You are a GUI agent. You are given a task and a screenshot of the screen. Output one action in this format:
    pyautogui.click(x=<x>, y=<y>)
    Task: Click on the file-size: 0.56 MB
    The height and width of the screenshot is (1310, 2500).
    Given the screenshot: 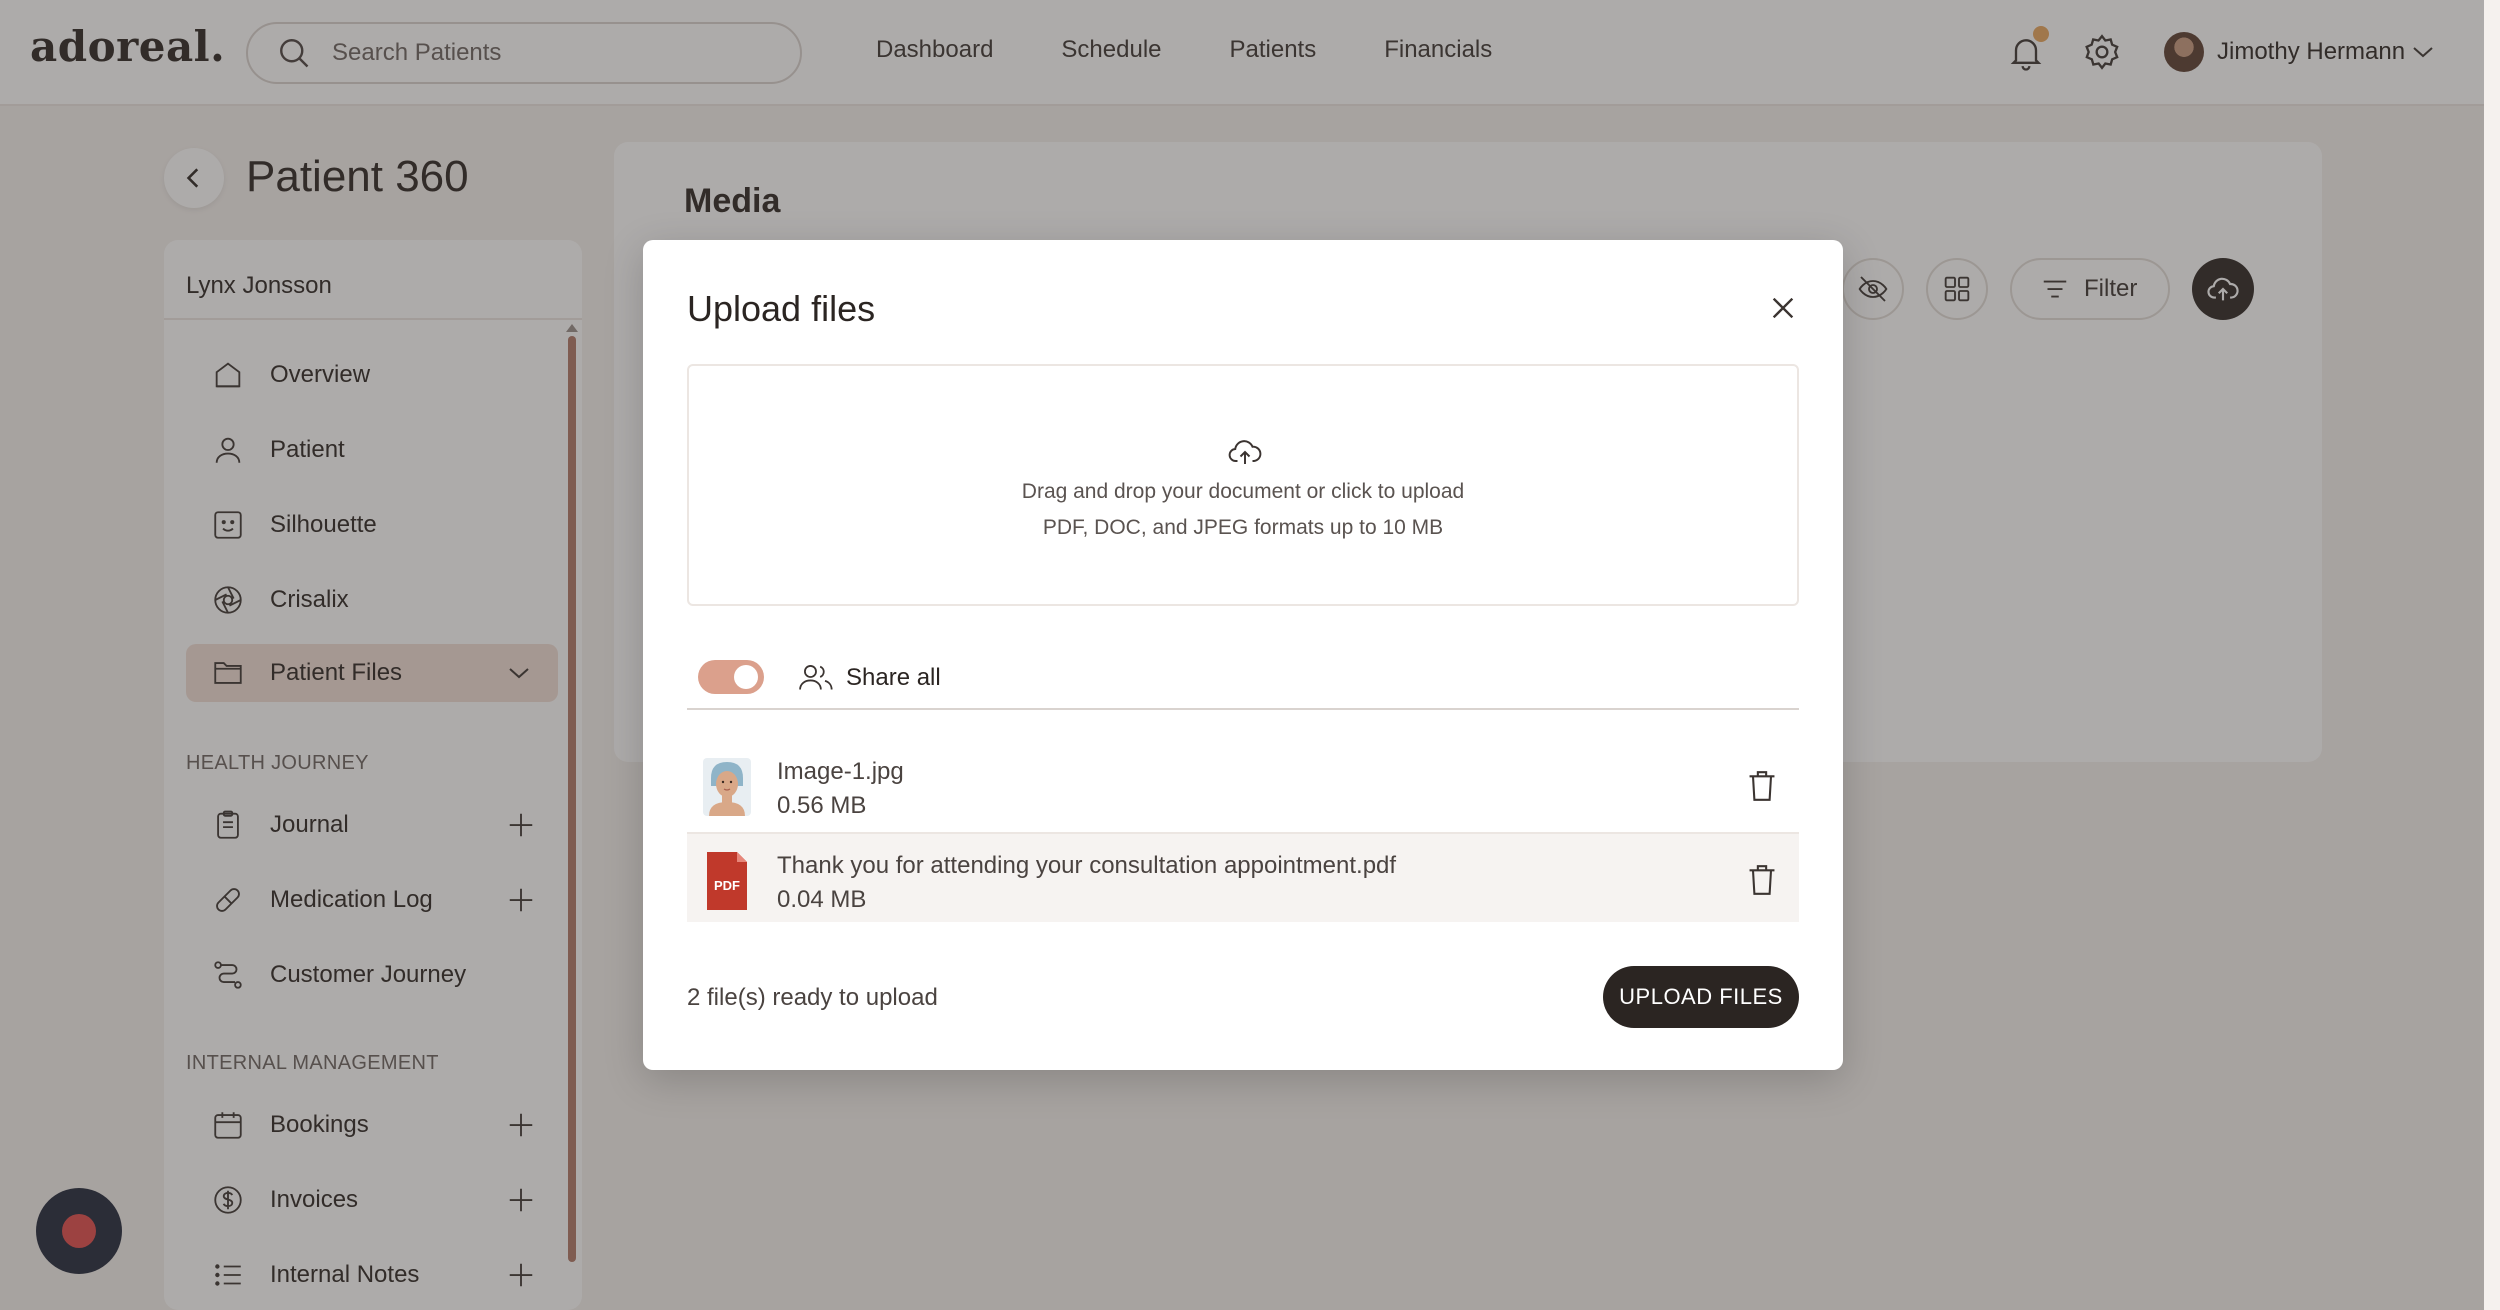 What is the action you would take?
    pyautogui.click(x=822, y=805)
    